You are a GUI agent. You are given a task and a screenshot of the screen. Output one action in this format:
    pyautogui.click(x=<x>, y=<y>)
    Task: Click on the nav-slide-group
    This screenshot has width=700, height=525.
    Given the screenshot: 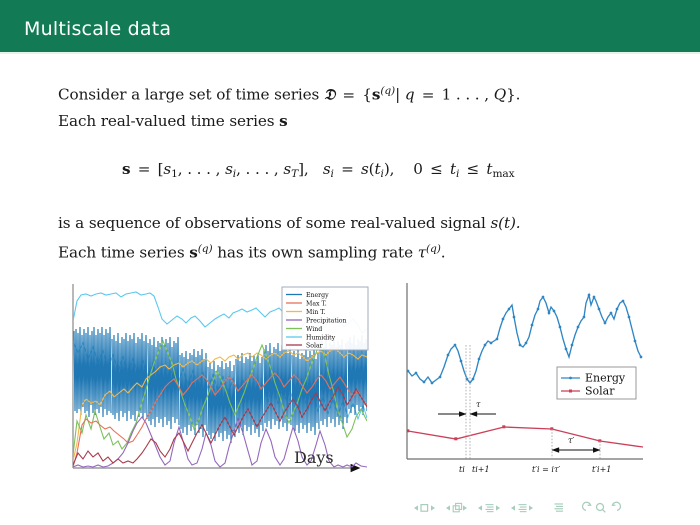 What is the action you would take?
    pyautogui.click(x=424, y=507)
    